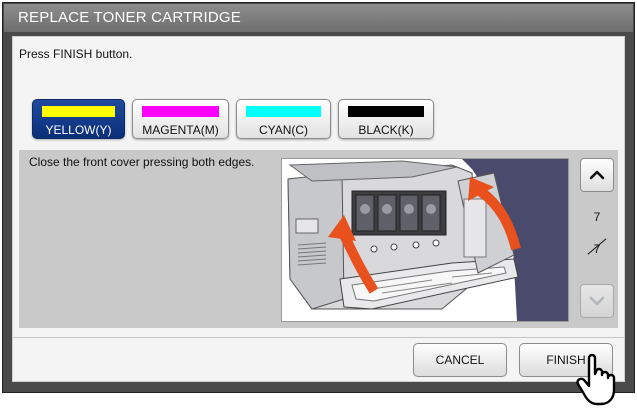  Describe the element at coordinates (283, 130) in the screenshot. I see `tab-label: CYAN(C)` at that location.